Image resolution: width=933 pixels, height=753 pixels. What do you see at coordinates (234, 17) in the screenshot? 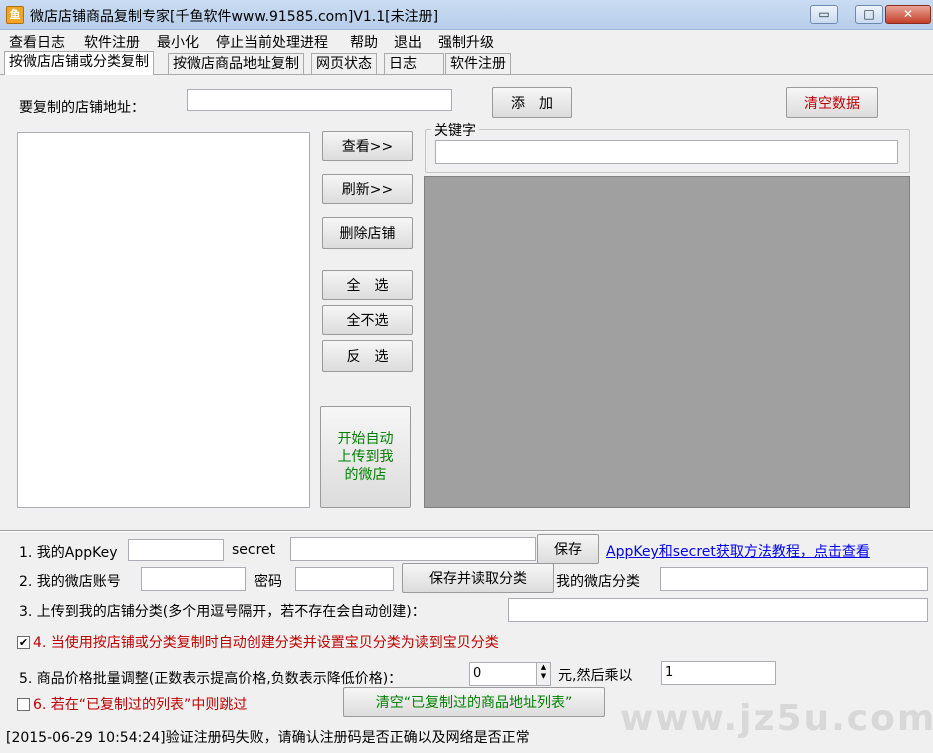
I see `window-title: 微店店铺商品复制专家[千鱼软件www.91585.com]V1.1[未注册]` at bounding box center [234, 17].